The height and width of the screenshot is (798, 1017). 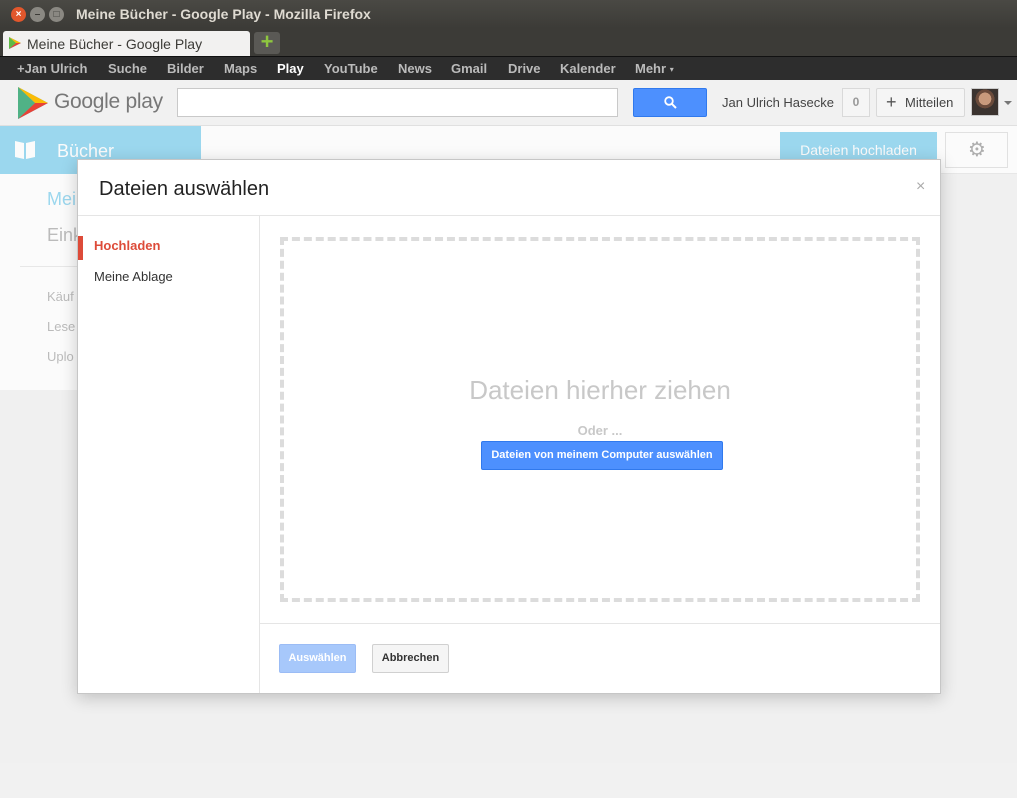 I want to click on drop-zone-title: Dateien hierher ziehen, so click(x=600, y=390).